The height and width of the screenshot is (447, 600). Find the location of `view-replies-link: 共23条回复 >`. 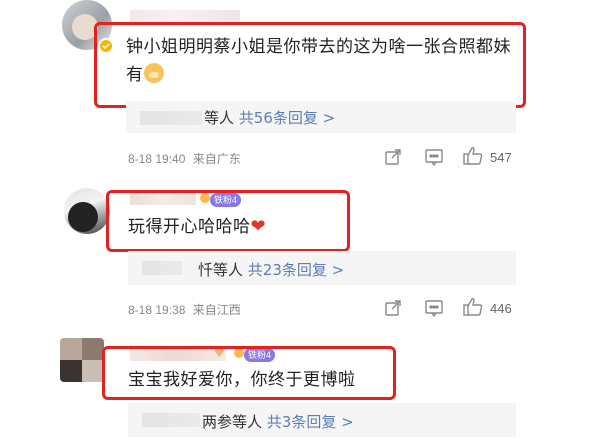

view-replies-link: 共23条回复 > is located at coordinates (296, 270).